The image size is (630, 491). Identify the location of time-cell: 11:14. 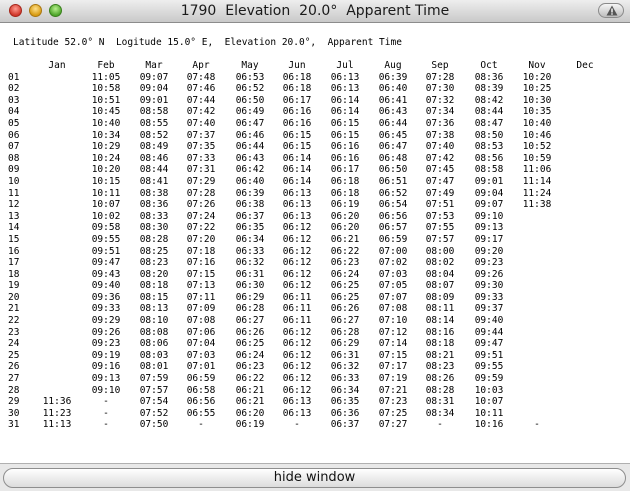
(537, 181).